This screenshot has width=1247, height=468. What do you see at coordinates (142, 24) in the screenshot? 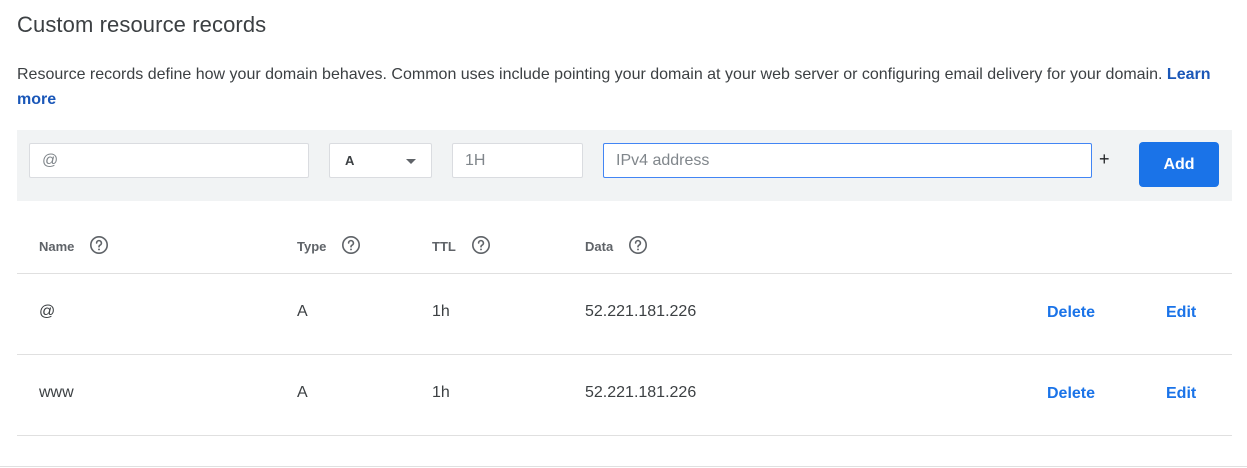
I see `section-title: Custom resource records` at bounding box center [142, 24].